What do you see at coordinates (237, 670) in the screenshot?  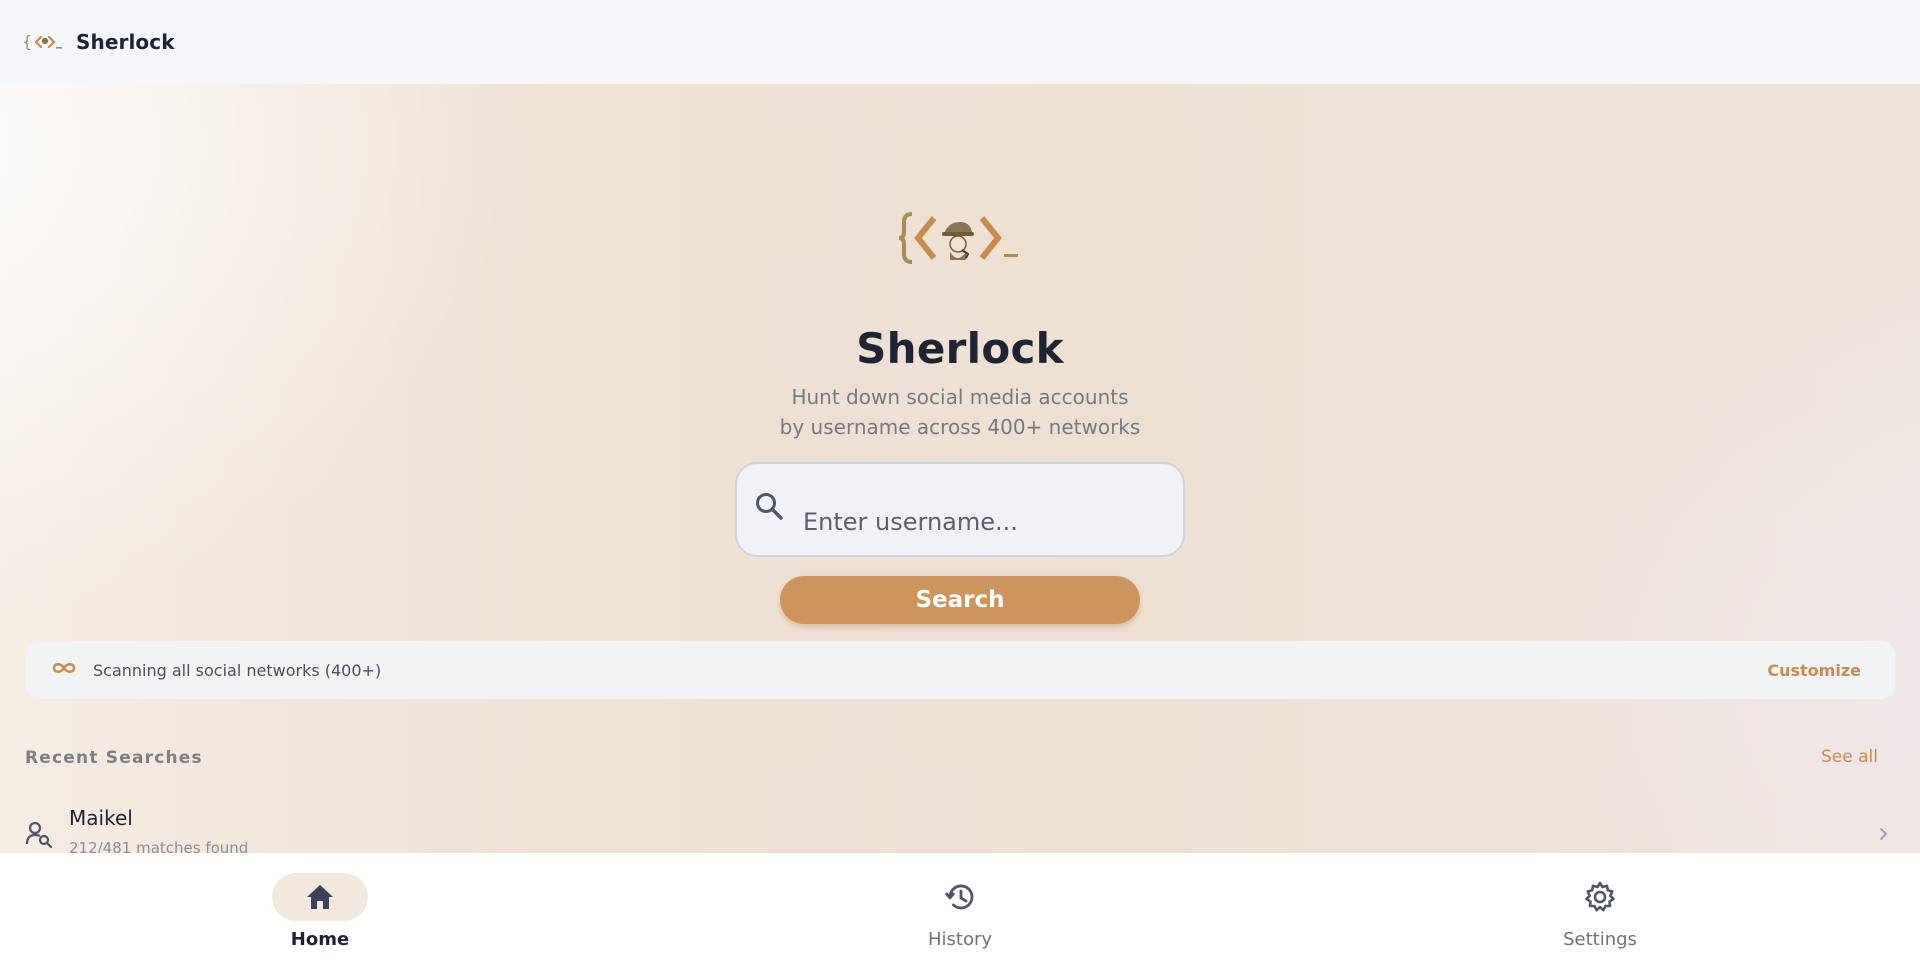 I see `scan-scope-text: Scanning all social networks (400+)` at bounding box center [237, 670].